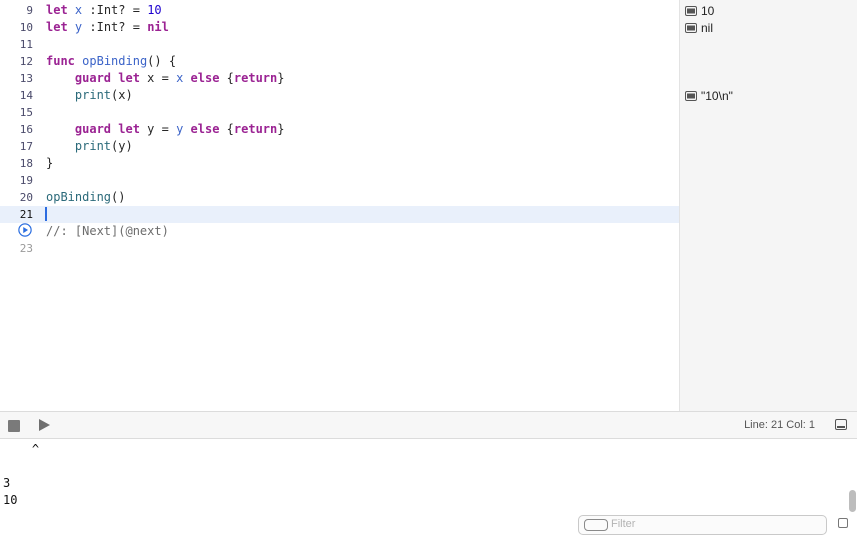  I want to click on code-text: let x :Int? = 10, so click(104, 10).